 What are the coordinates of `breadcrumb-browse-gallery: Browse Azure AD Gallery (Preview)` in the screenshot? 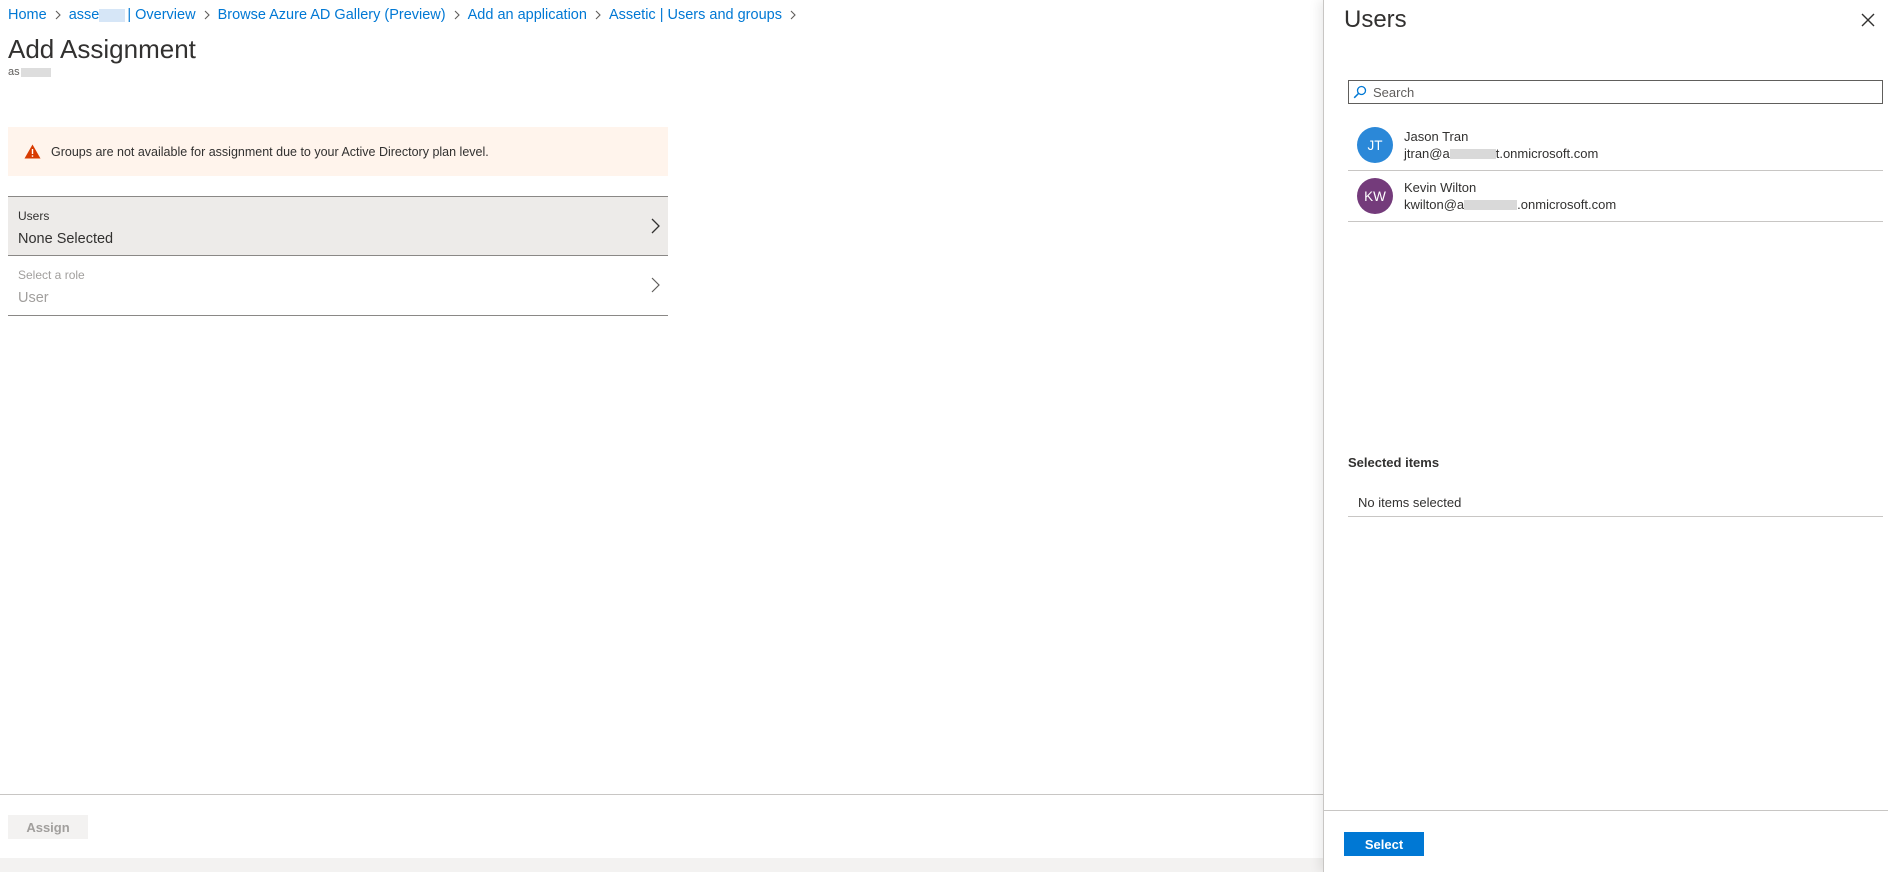 It's located at (332, 15).